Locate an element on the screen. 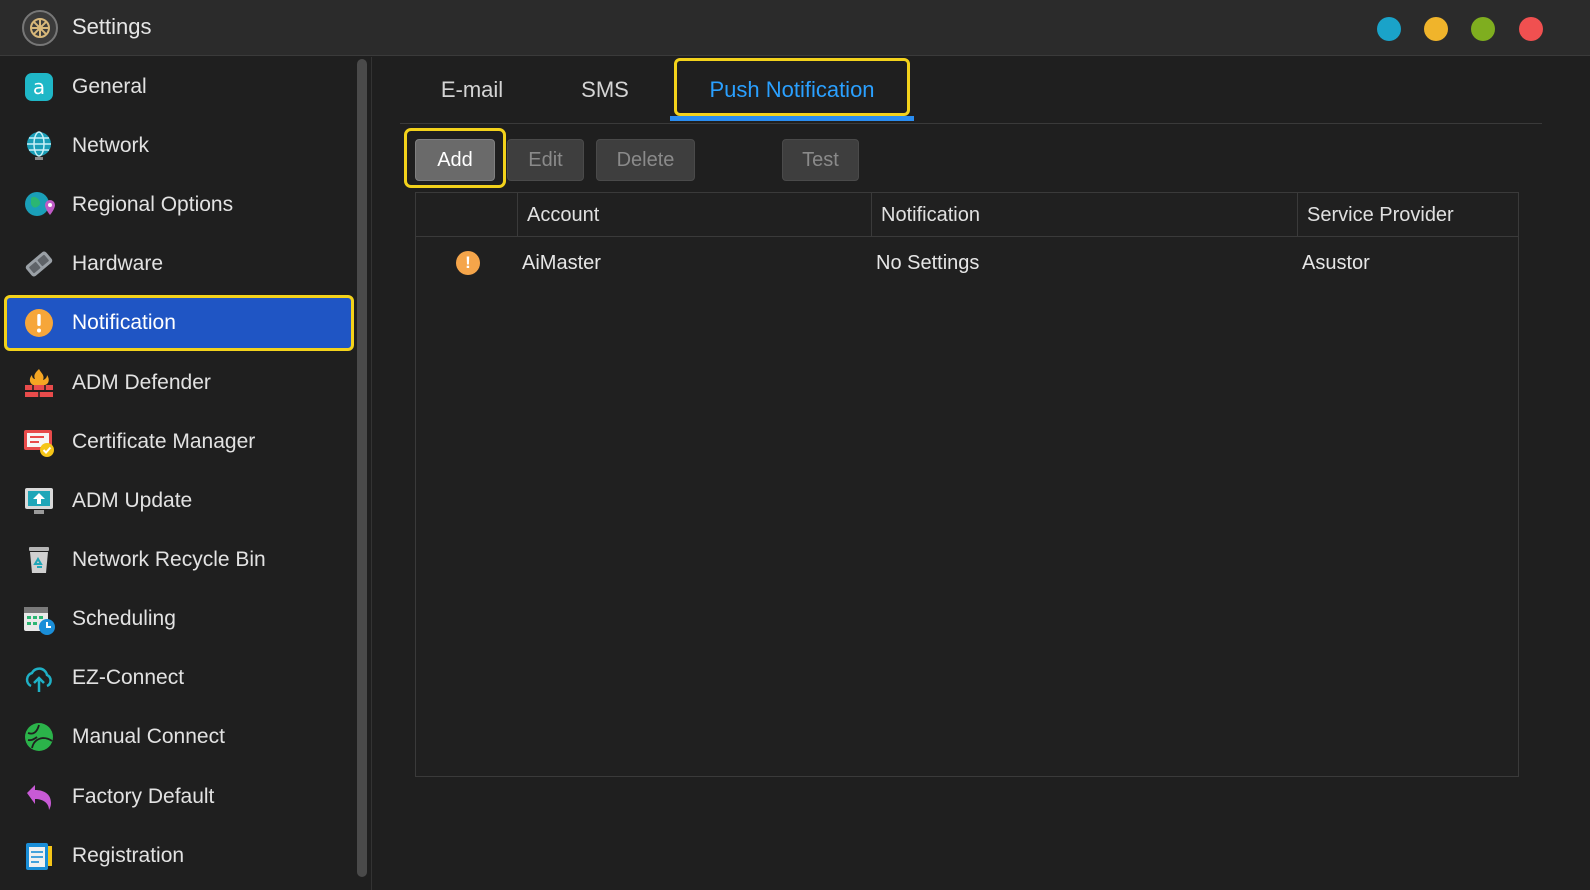  sidebar-item-scheduling: Scheduling is located at coordinates (179, 619).